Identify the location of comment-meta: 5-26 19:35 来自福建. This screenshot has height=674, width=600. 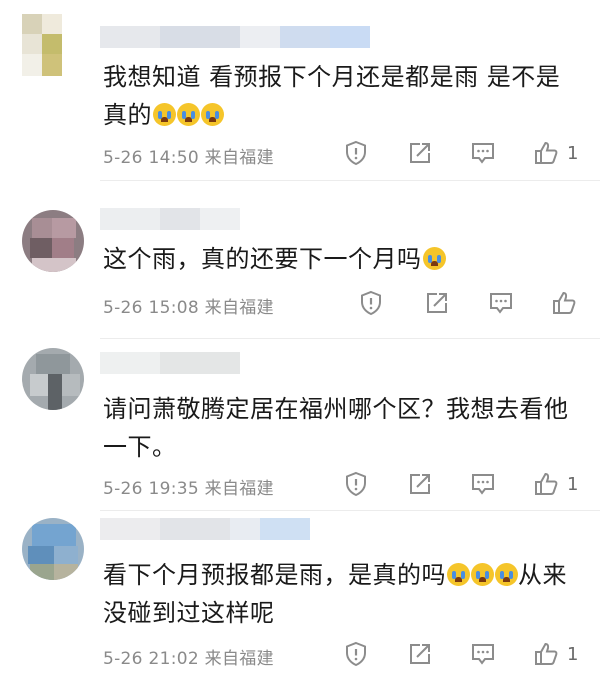
(188, 489).